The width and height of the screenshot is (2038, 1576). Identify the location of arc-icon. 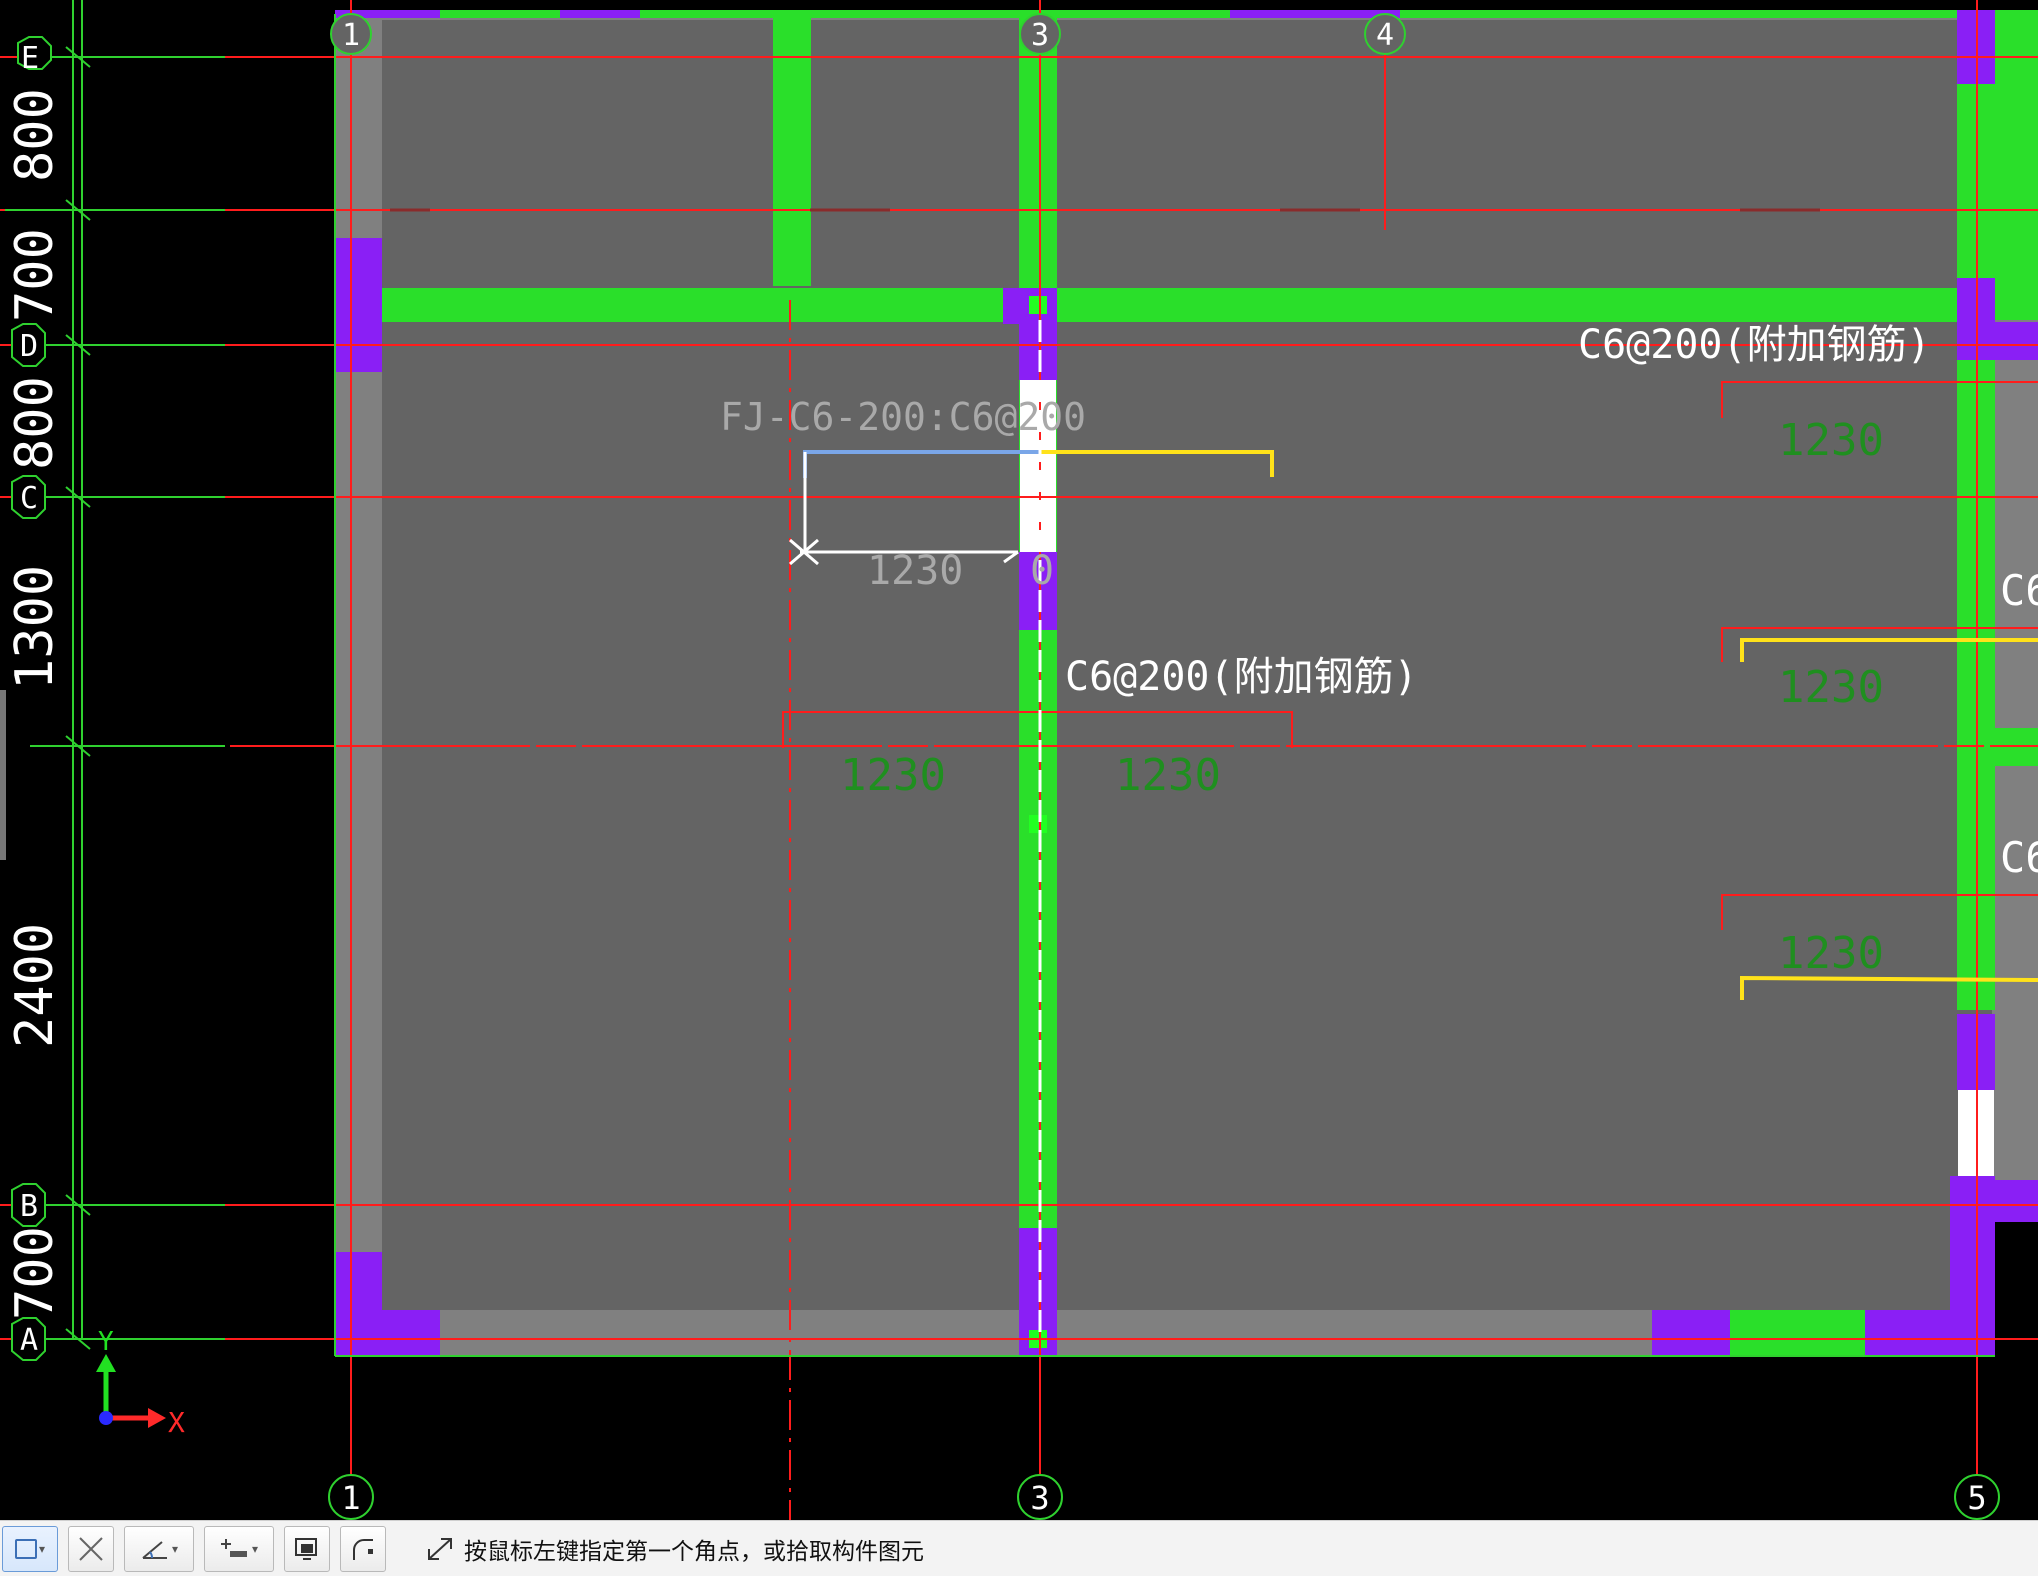
(363, 1549).